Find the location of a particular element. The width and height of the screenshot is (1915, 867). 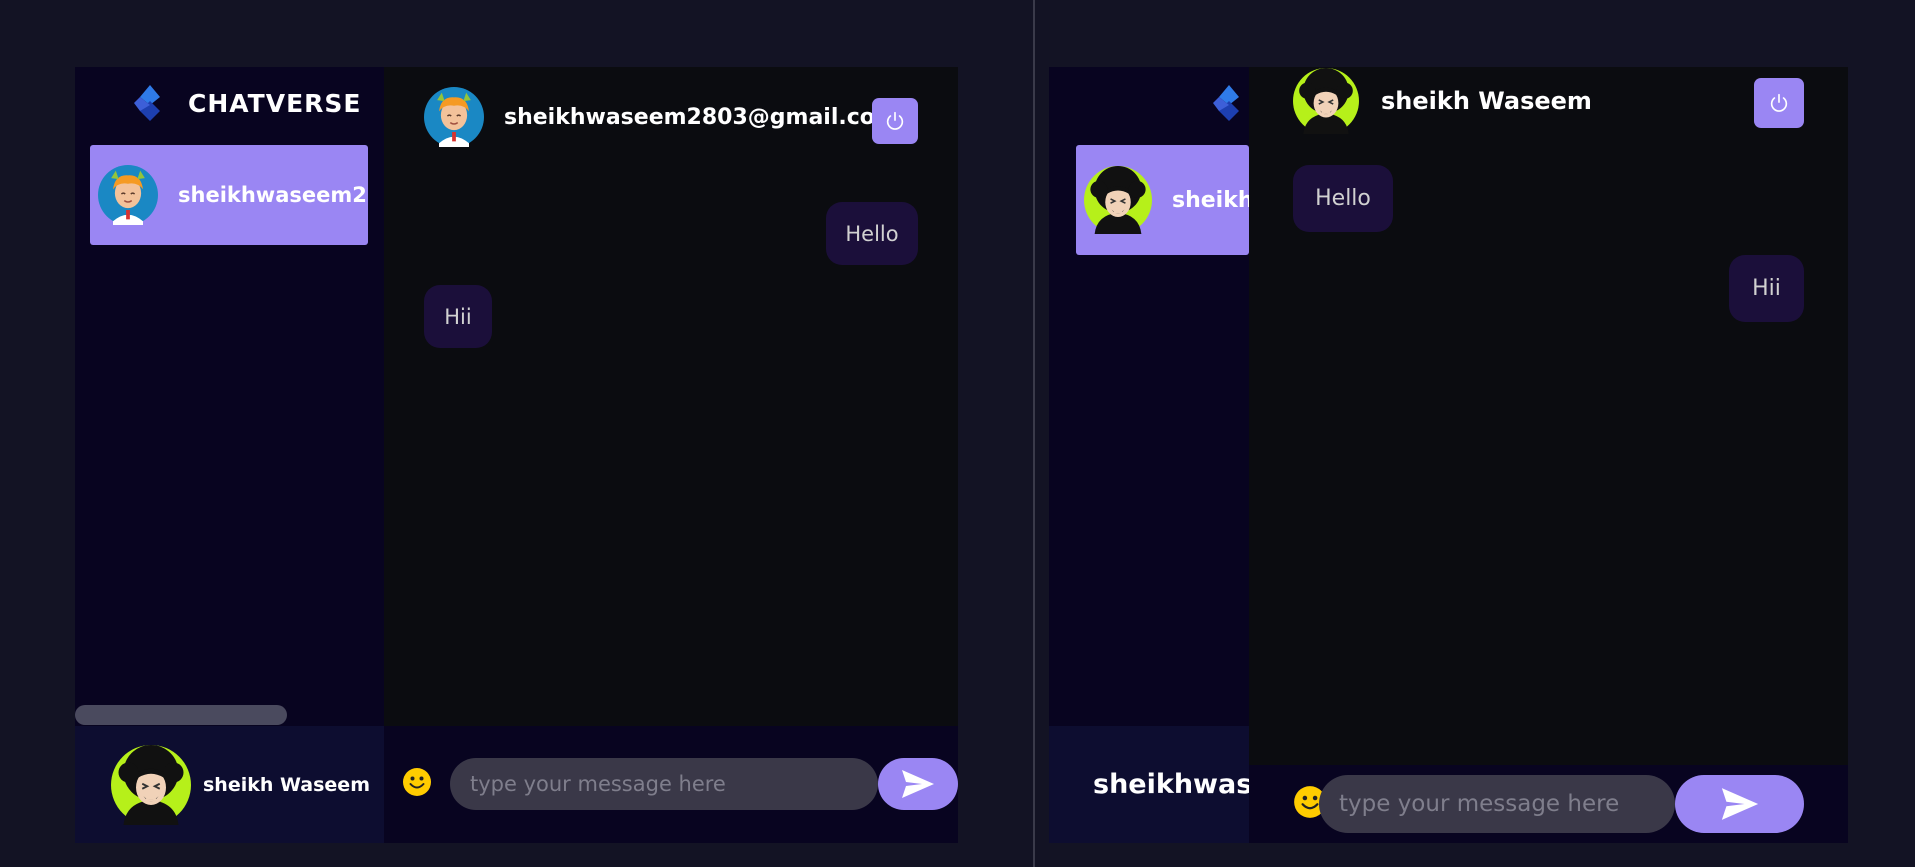

chat-title: sheikh Waseem is located at coordinates (1486, 101).